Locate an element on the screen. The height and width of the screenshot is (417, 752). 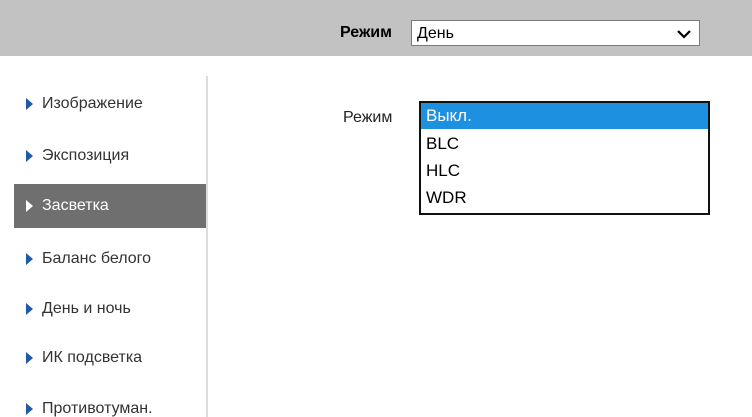
sidebar-divider is located at coordinates (207, 246).